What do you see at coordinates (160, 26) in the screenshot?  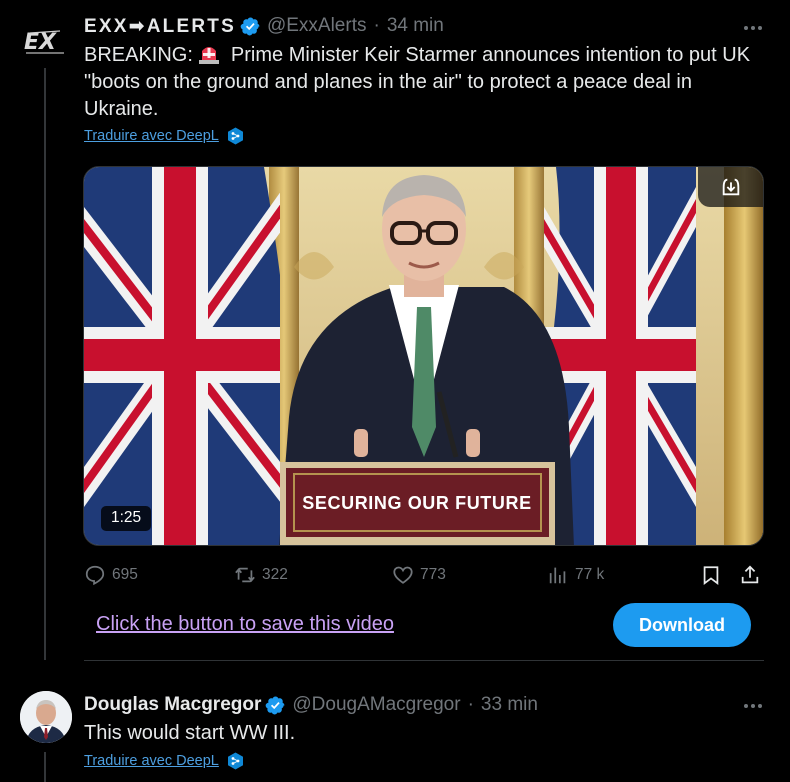 I see `display-name: EXX➡ALERTS` at bounding box center [160, 26].